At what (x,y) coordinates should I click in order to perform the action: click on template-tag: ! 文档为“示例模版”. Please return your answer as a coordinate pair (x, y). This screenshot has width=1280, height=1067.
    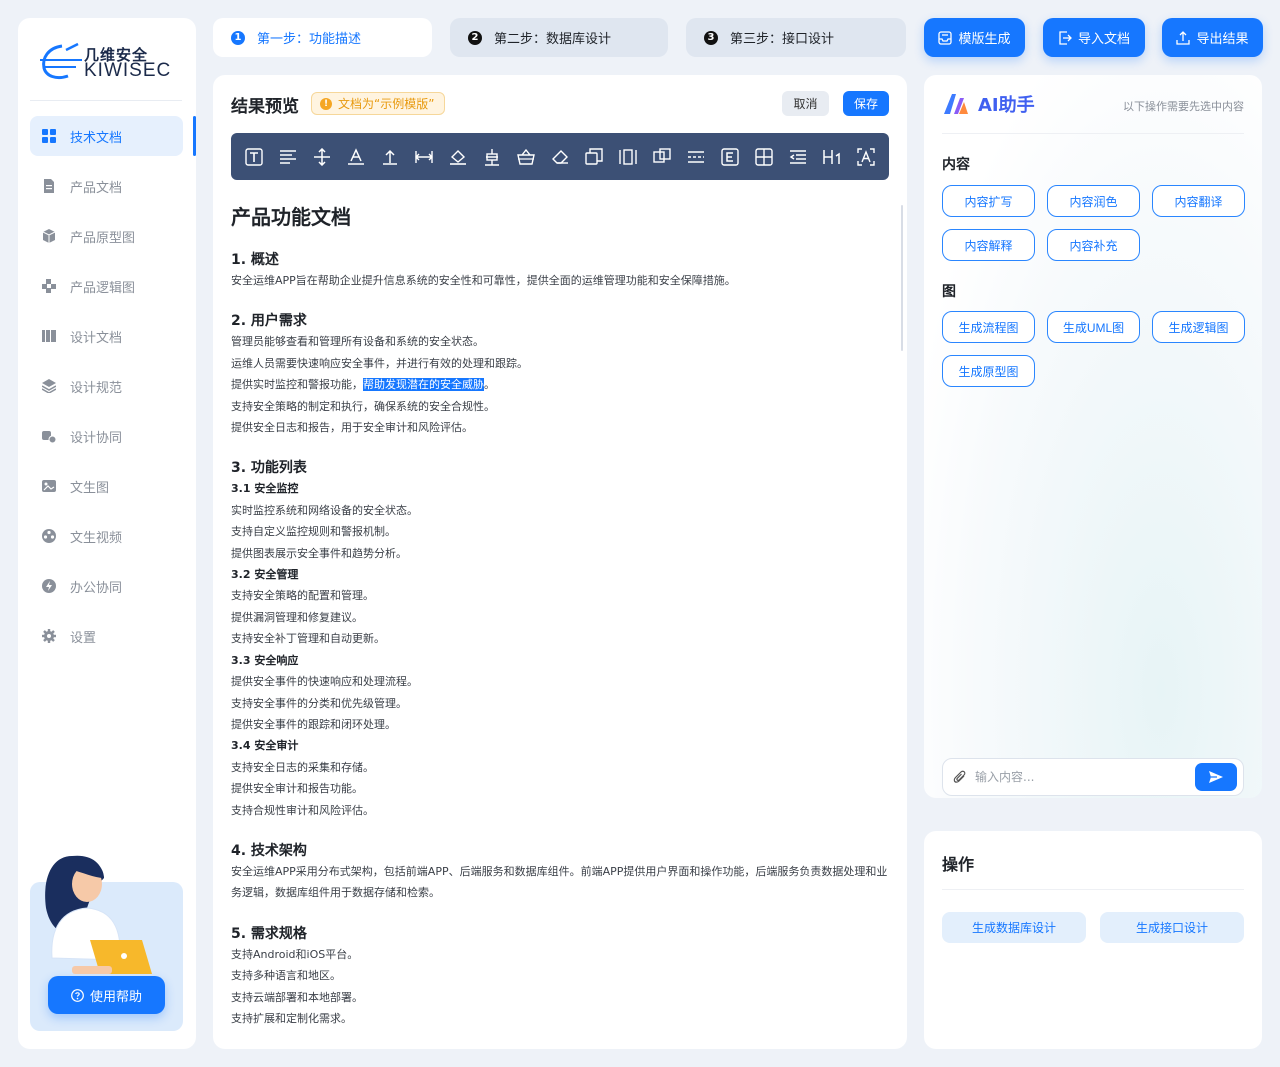
    Looking at the image, I should click on (378, 103).